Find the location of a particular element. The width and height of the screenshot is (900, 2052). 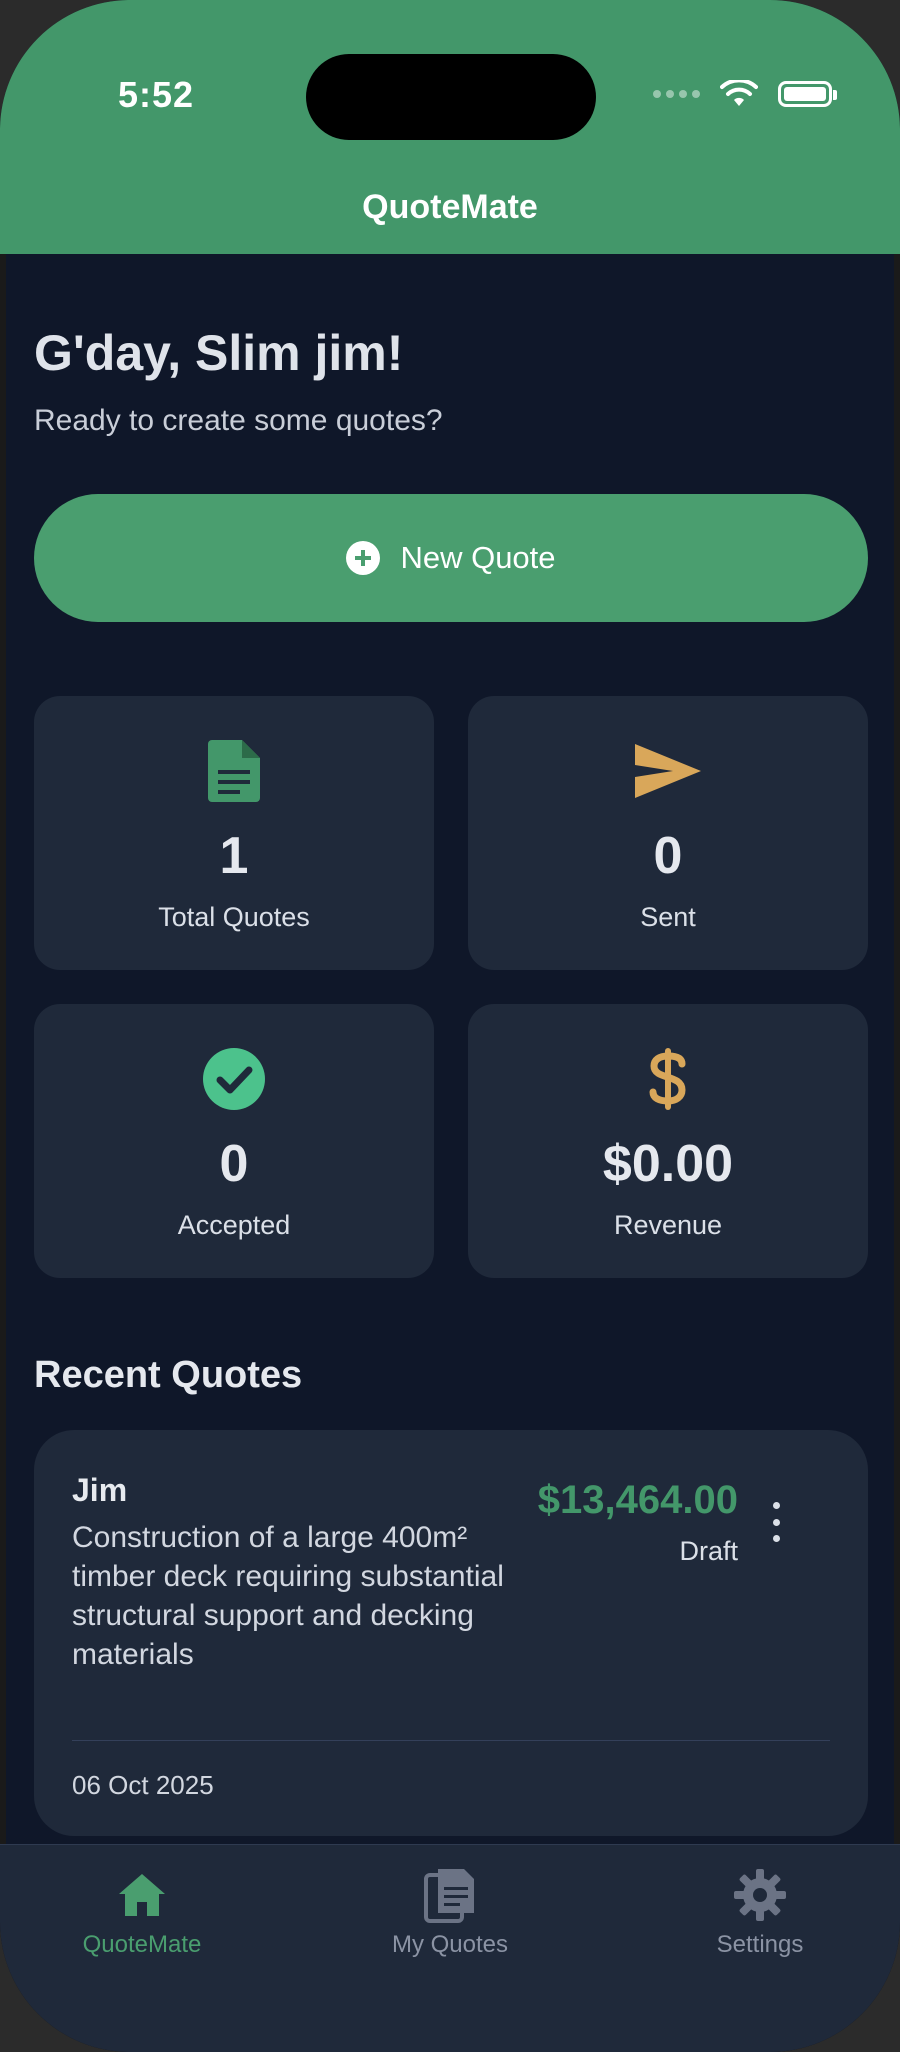

stat-value: 1 is located at coordinates (234, 856).